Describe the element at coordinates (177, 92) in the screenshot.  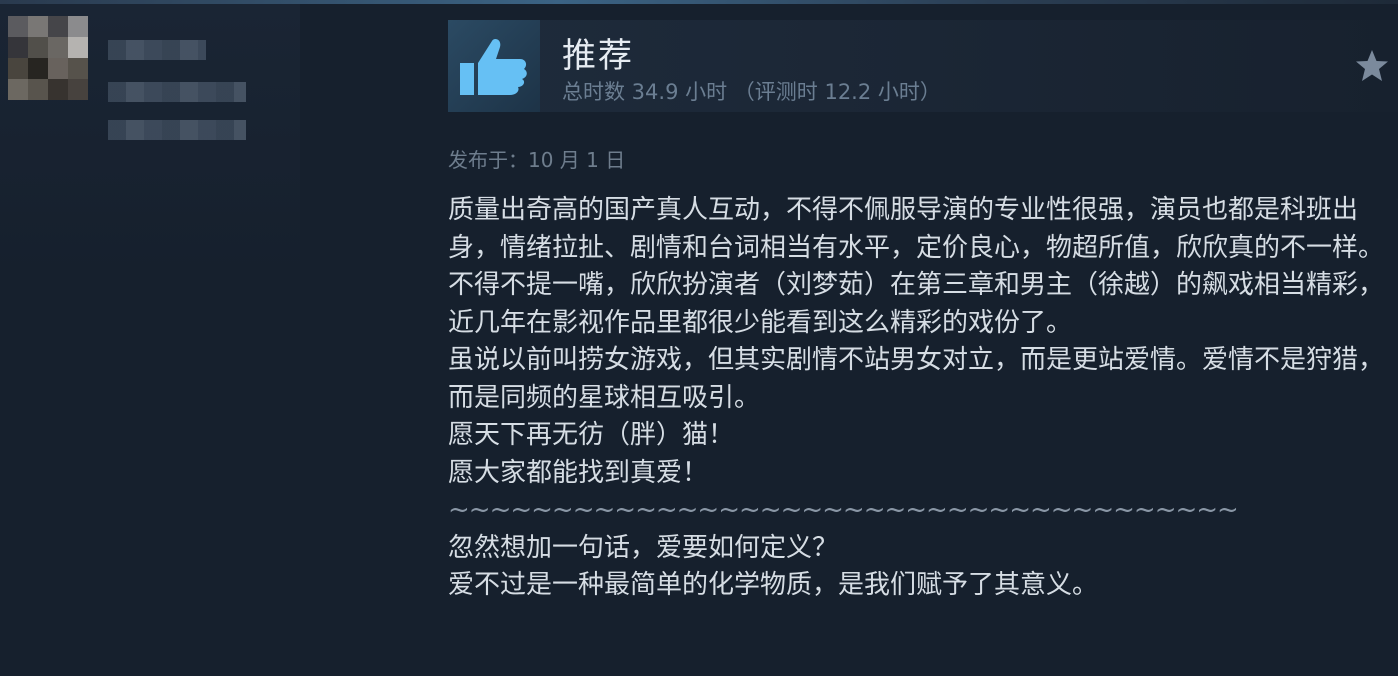
I see `blurred-products-owned` at that location.